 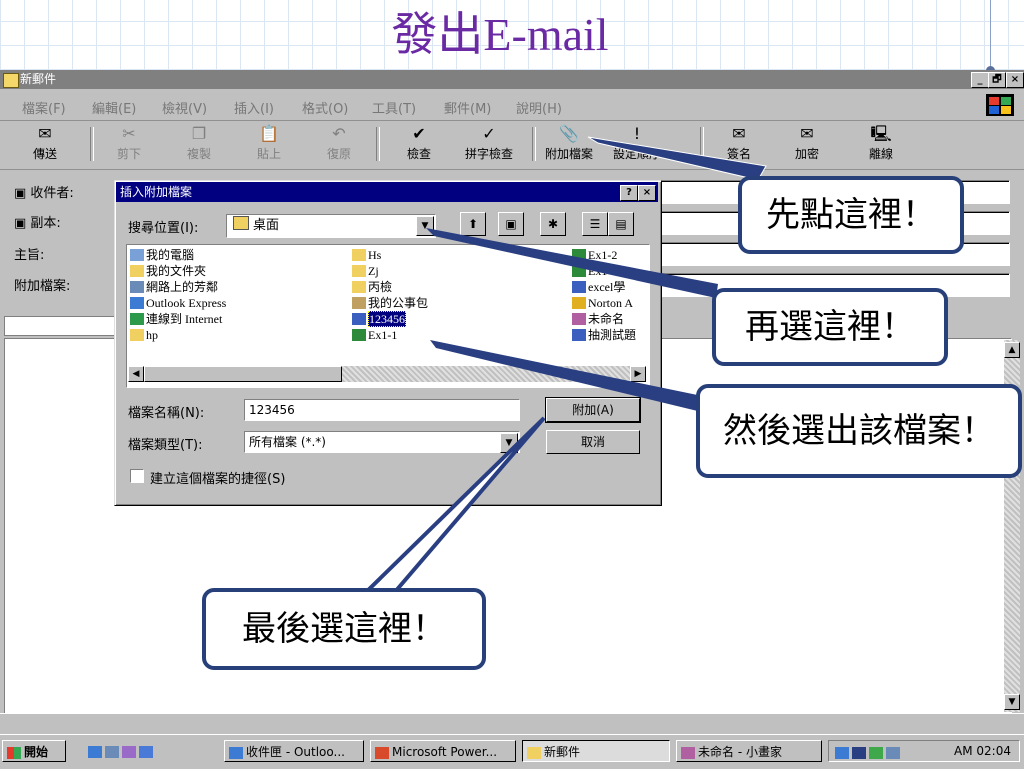 I want to click on list-item: 我的公事包, so click(x=390, y=303).